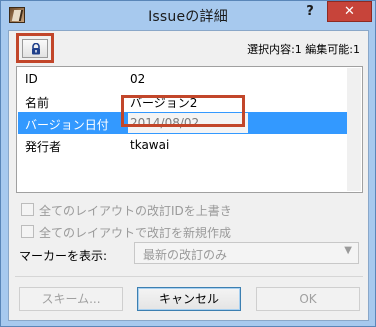 The width and height of the screenshot is (376, 327). I want to click on property-key: 発行者, so click(43, 147).